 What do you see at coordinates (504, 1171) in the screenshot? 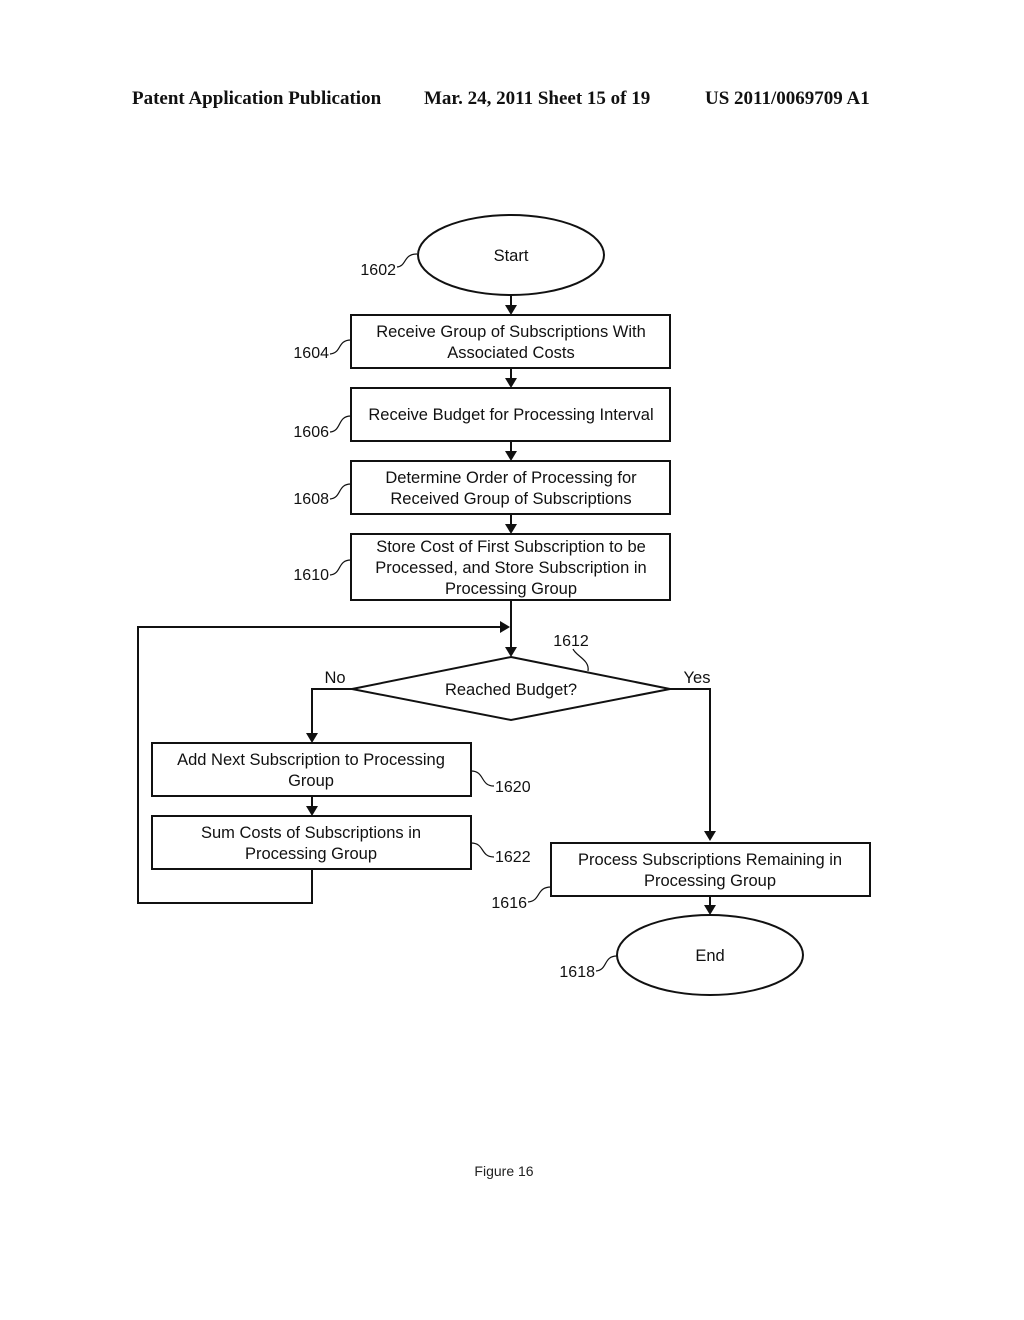
I see `figure-caption: Figure 16` at bounding box center [504, 1171].